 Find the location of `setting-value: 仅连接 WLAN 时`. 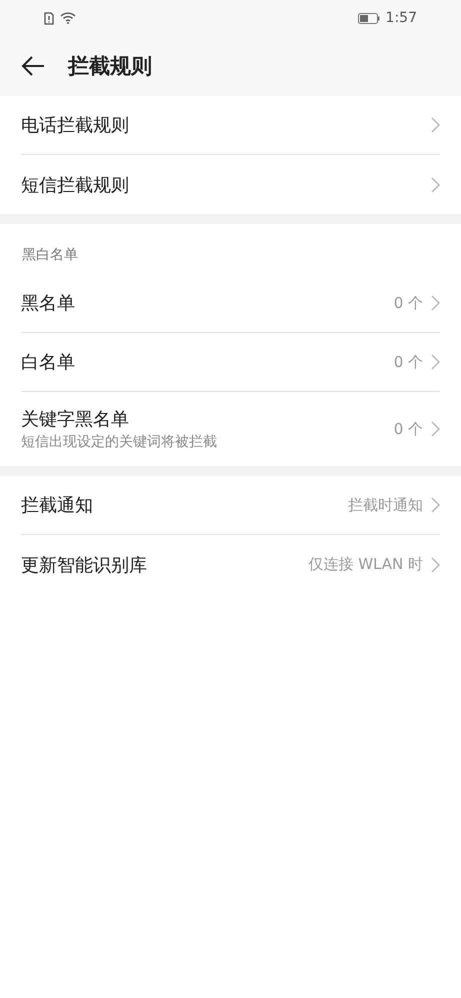

setting-value: 仅连接 WLAN 时 is located at coordinates (365, 564).